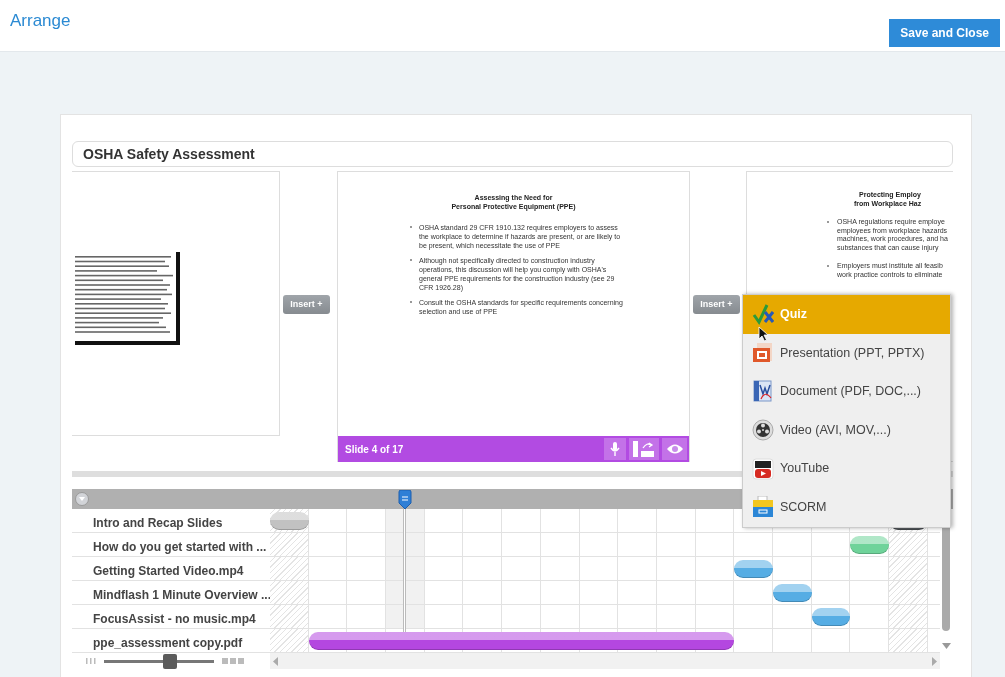 This screenshot has width=1005, height=677. I want to click on layout-icon, so click(644, 449).